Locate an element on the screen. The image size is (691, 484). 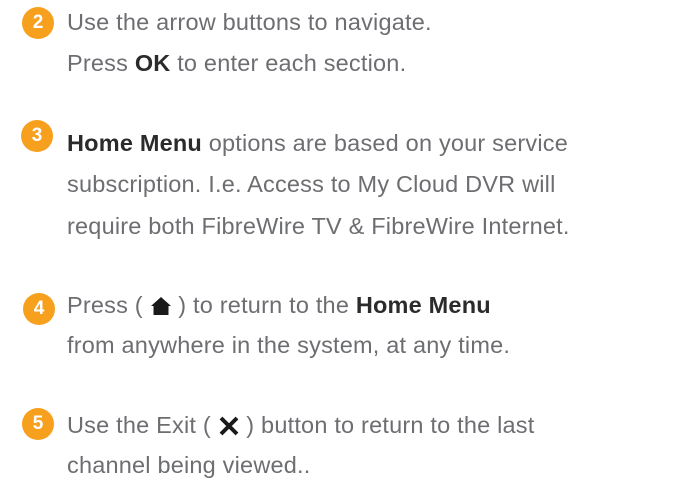
close-x-icon is located at coordinates (229, 428).